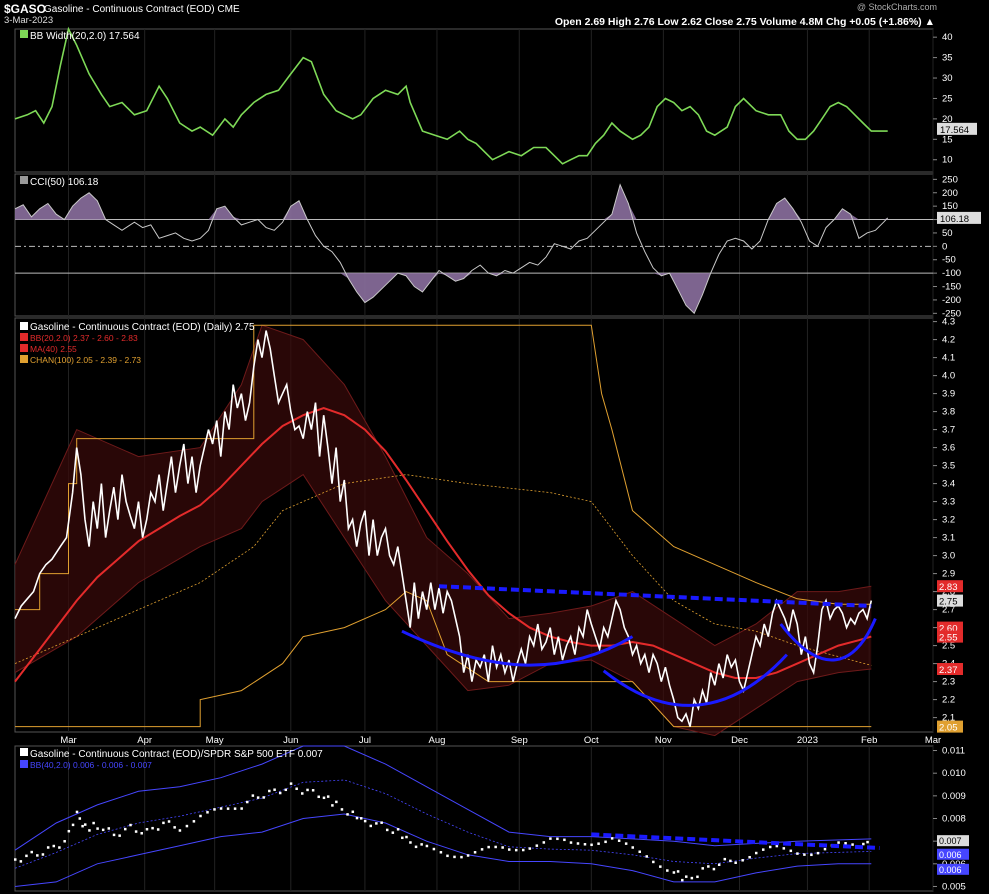 The image size is (989, 894). What do you see at coordinates (663, 740) in the screenshot?
I see `x-tick-label: Nov` at bounding box center [663, 740].